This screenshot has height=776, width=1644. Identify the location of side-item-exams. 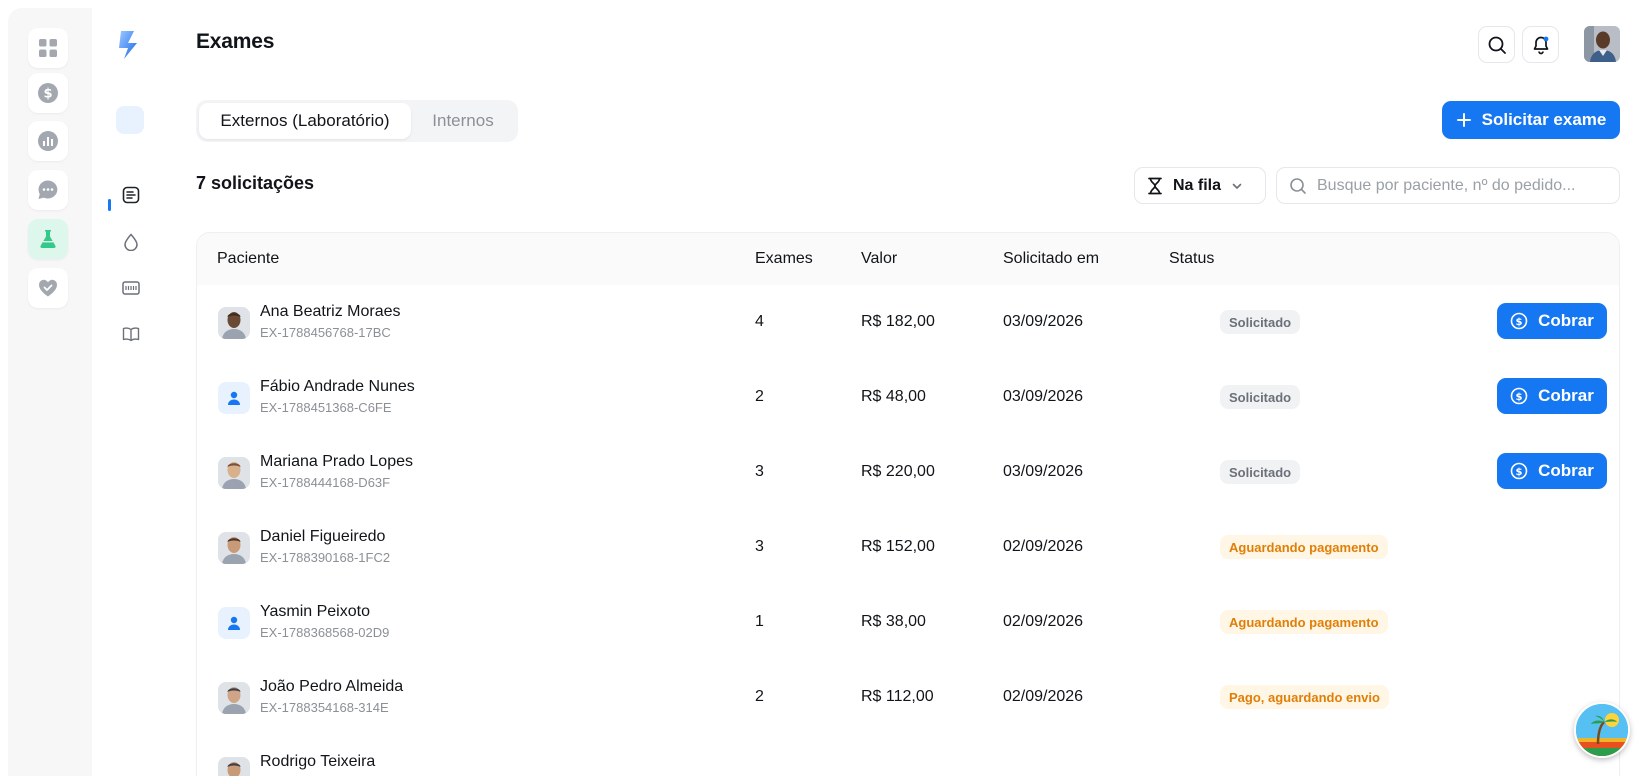
(131, 195).